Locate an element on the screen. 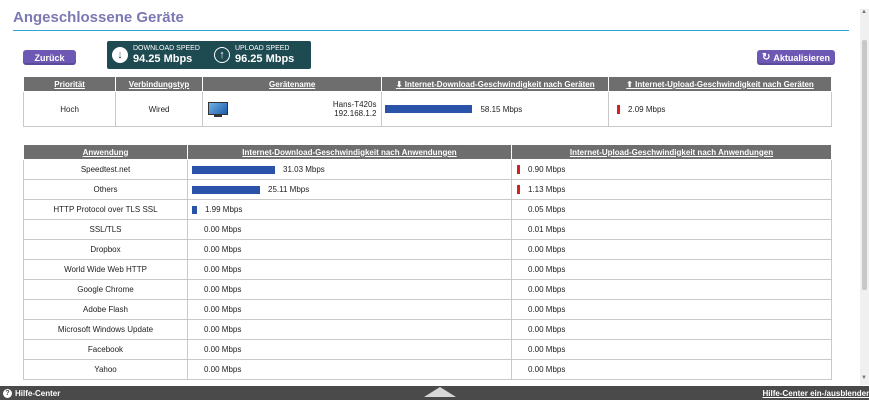  page-title: Angeschlossene Geräte is located at coordinates (98, 17).